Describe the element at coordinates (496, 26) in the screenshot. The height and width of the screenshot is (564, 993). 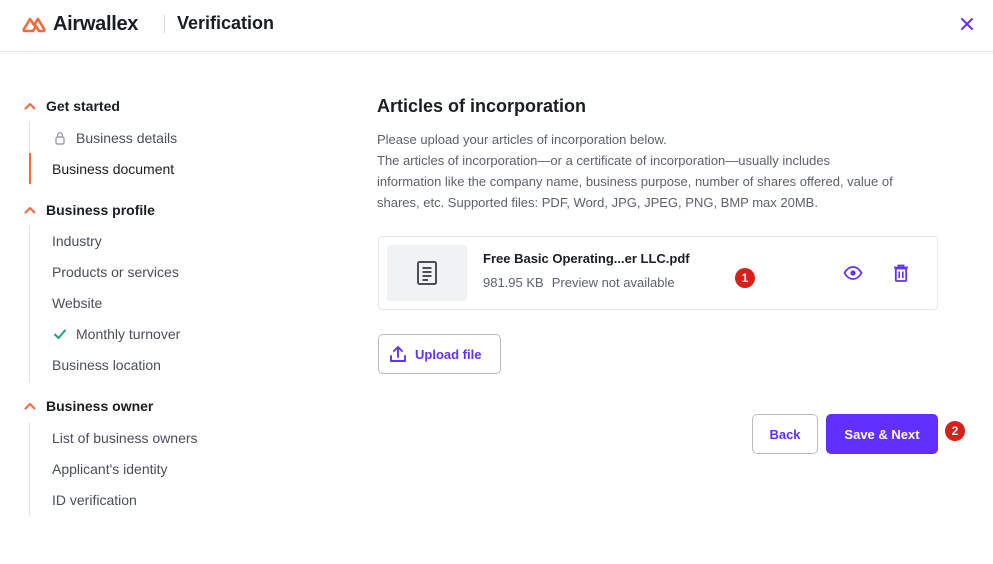
I see `top-header: Airwallex Verification` at that location.